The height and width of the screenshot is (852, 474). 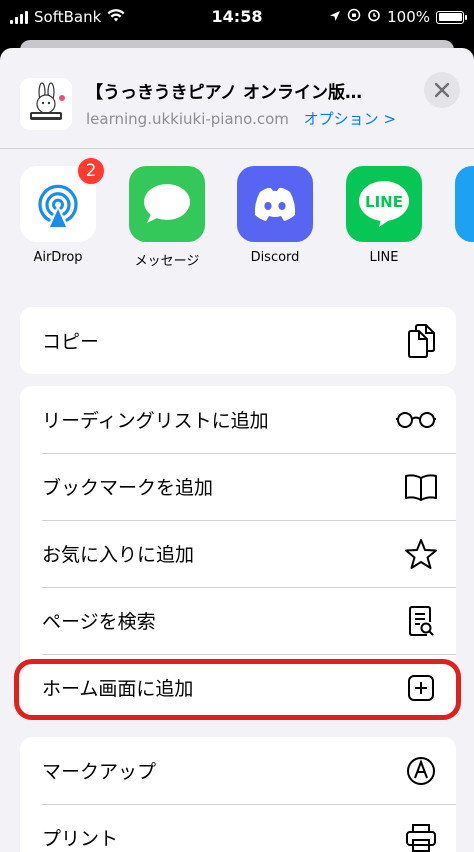 I want to click on page-url: learning.ukkiuki-piano.com, so click(x=187, y=119).